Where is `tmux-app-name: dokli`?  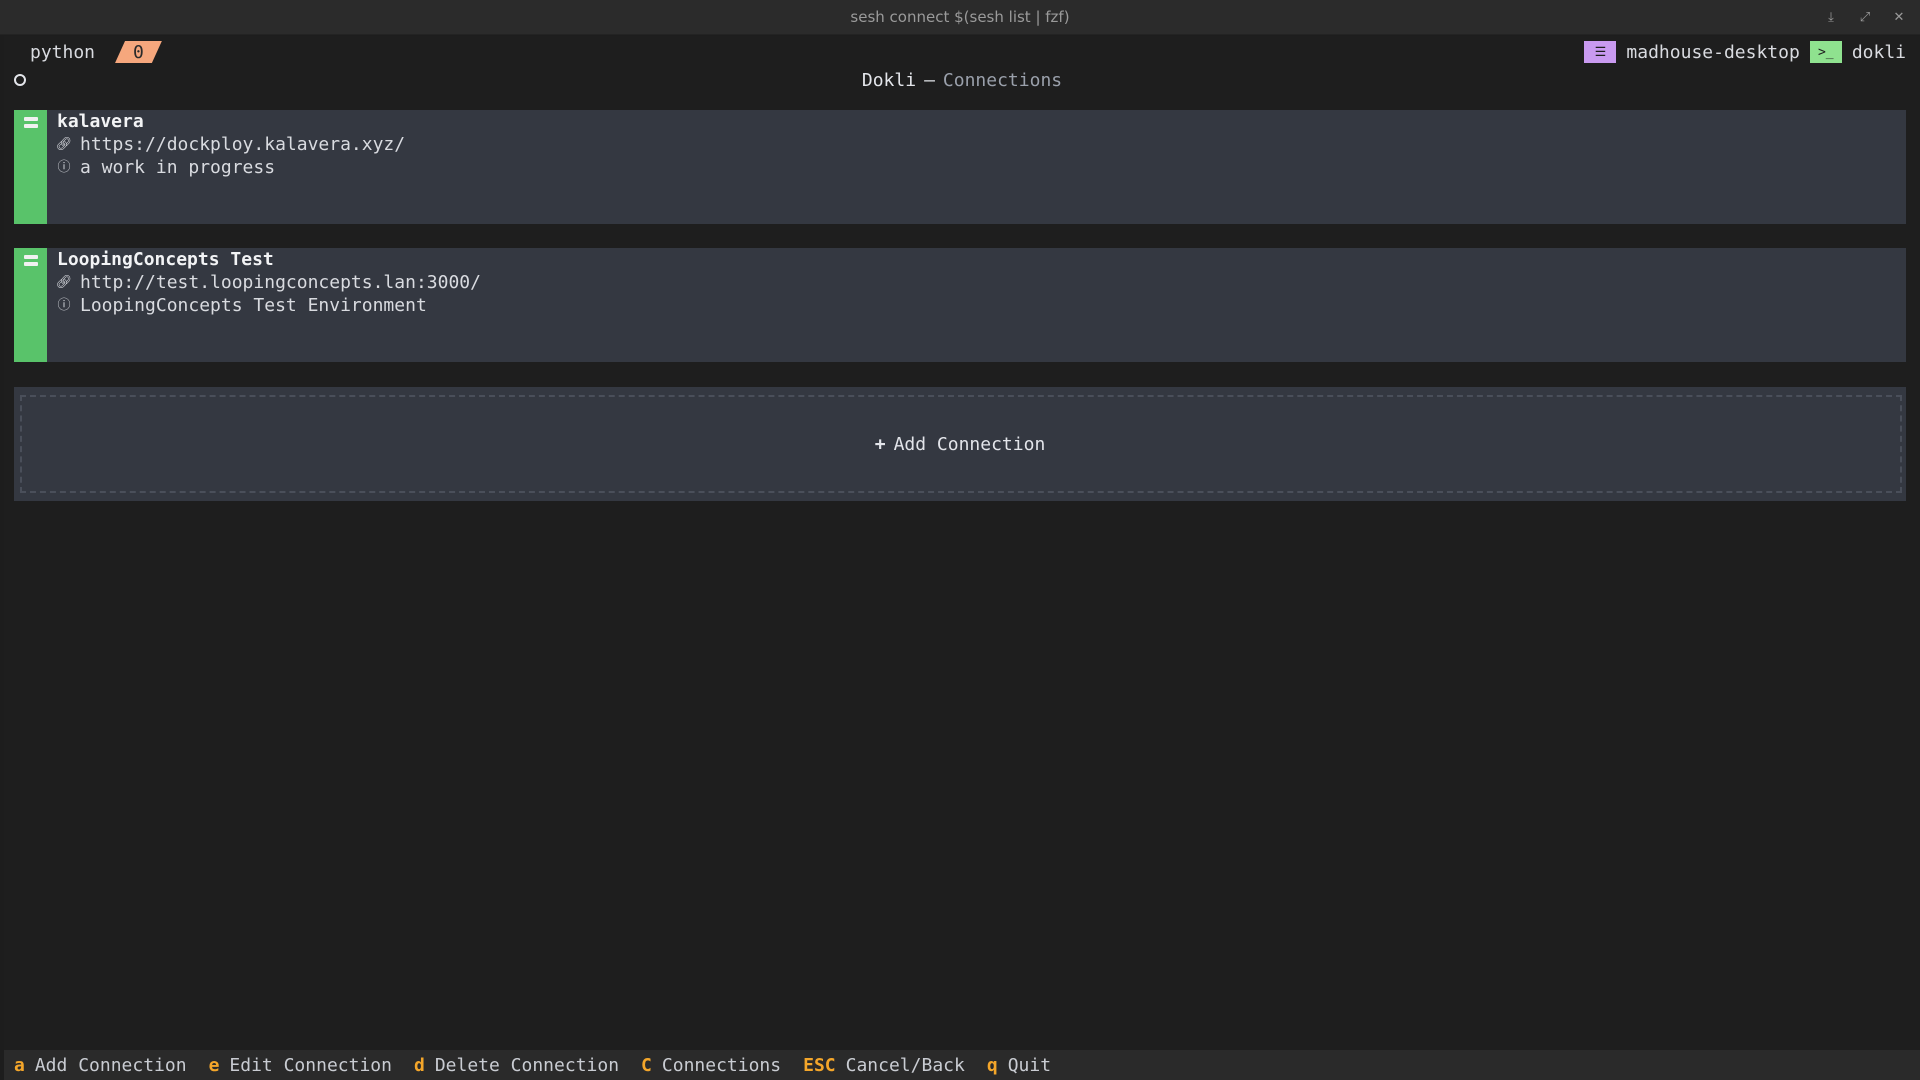
tmux-app-name: dokli is located at coordinates (1878, 52).